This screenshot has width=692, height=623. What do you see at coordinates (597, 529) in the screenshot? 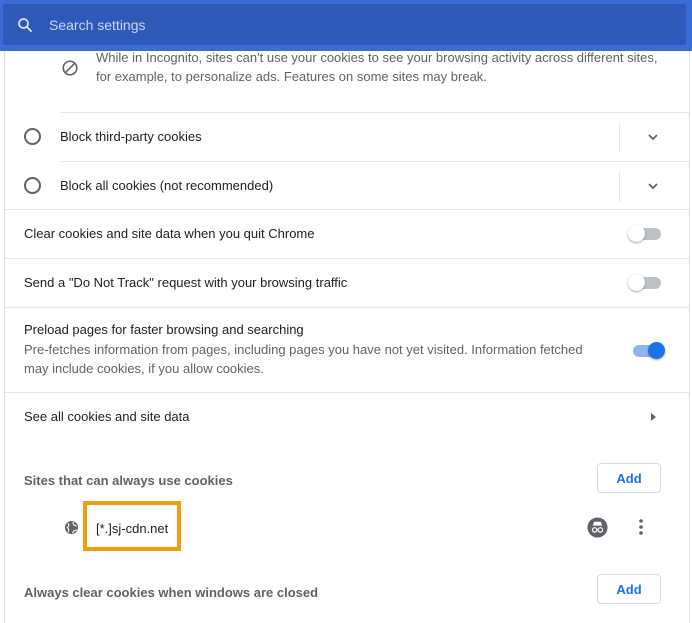
I see `incognito-icon` at bounding box center [597, 529].